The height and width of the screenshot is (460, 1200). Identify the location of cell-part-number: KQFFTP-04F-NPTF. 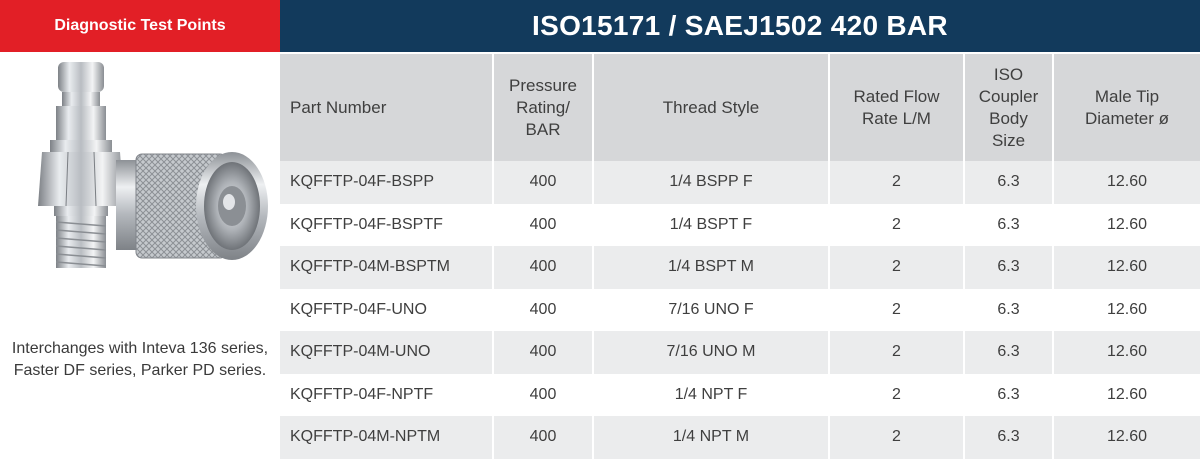
(386, 394).